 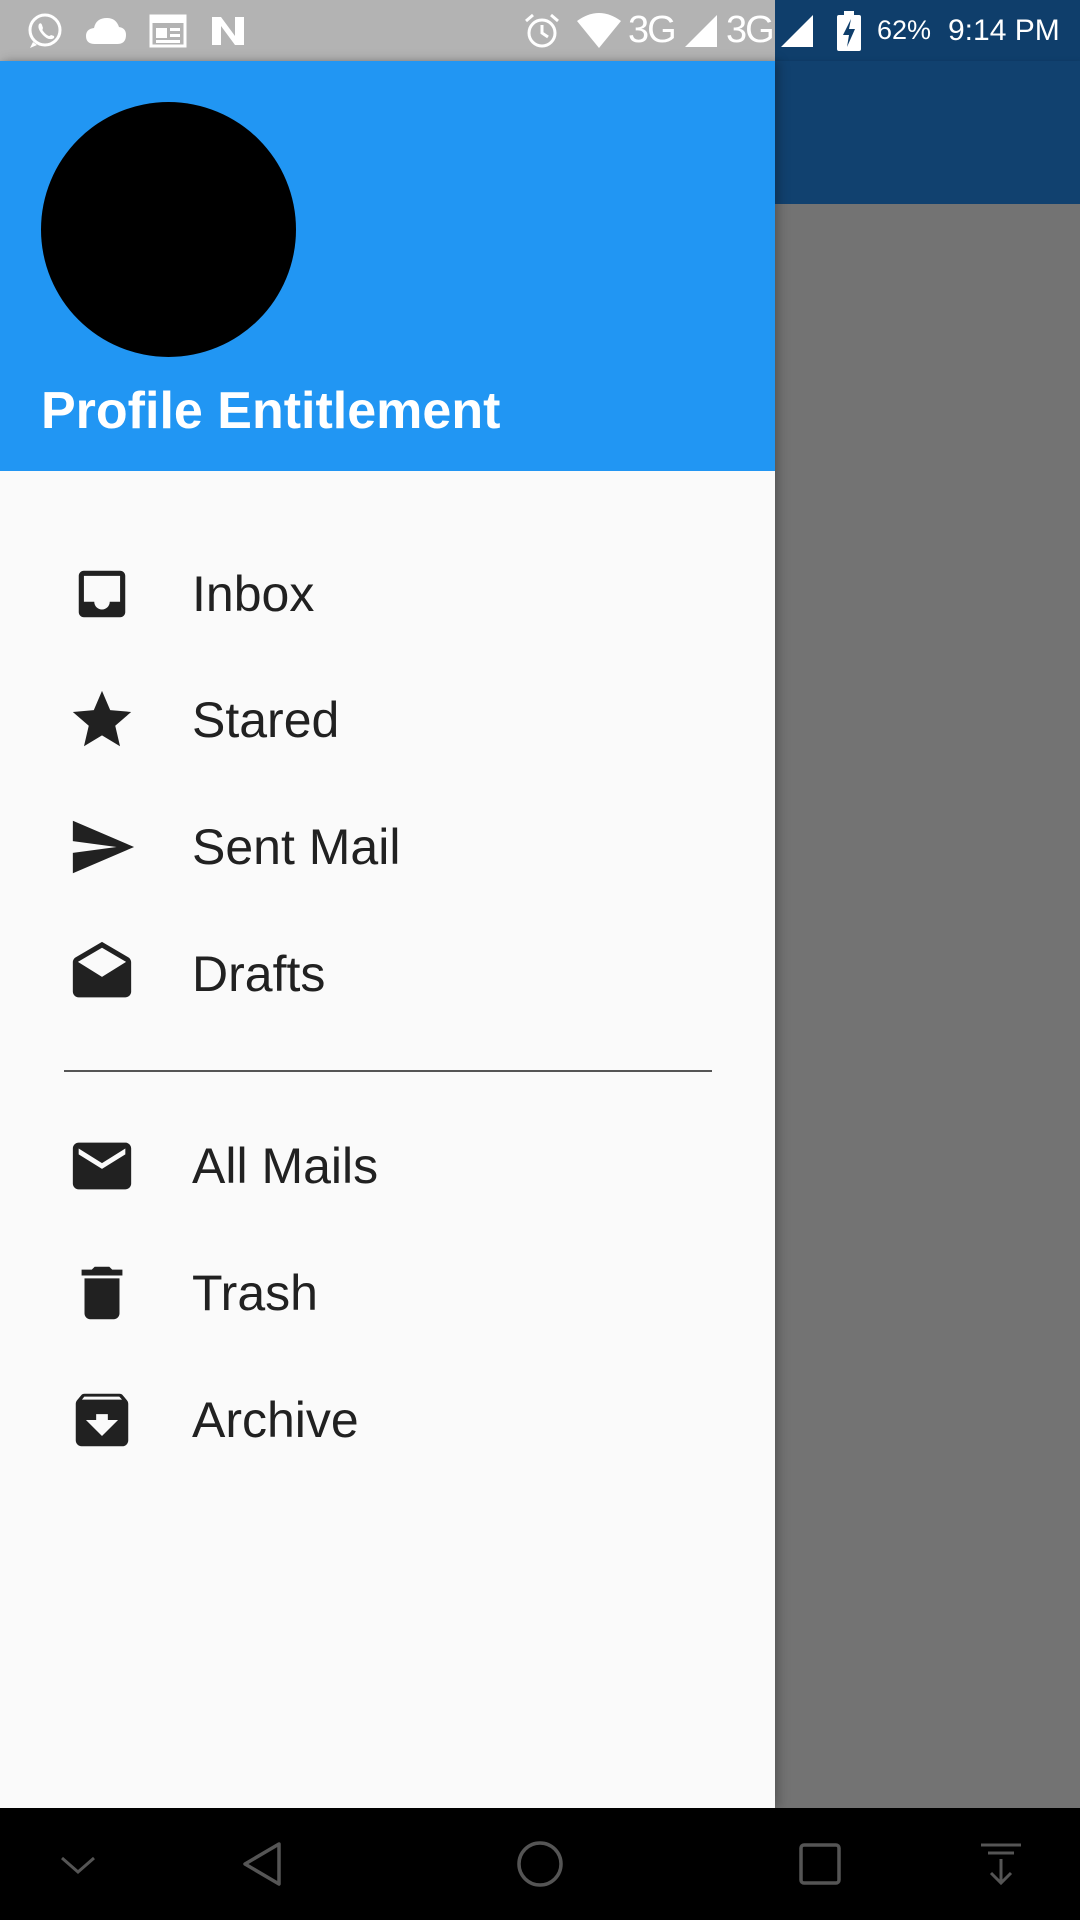 I want to click on star-icon, so click(x=102, y=720).